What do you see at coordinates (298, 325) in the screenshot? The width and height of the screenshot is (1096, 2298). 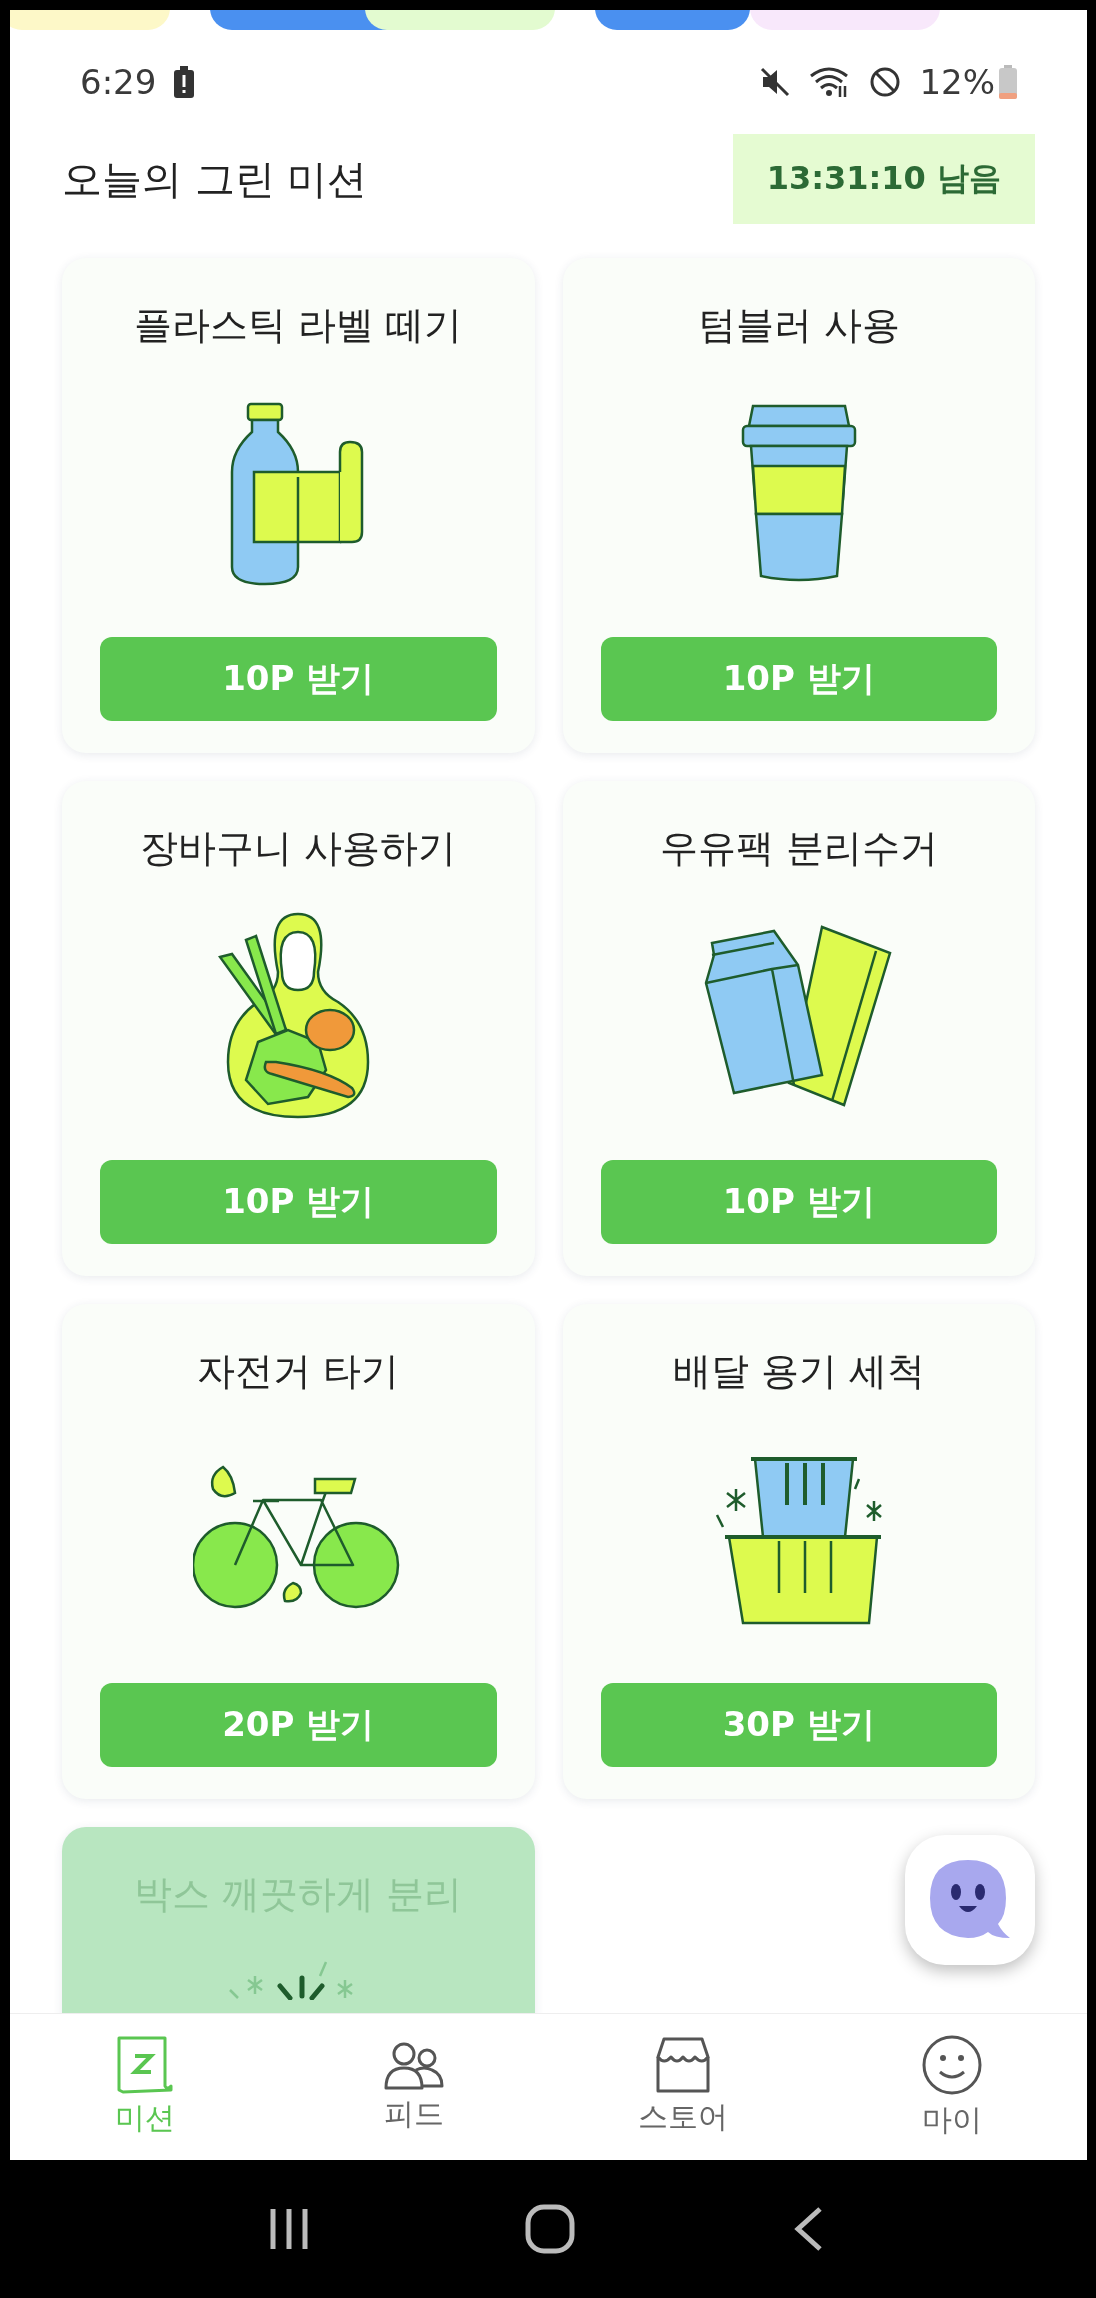 I see `mission-title: 플라스틱 라벨 떼기` at bounding box center [298, 325].